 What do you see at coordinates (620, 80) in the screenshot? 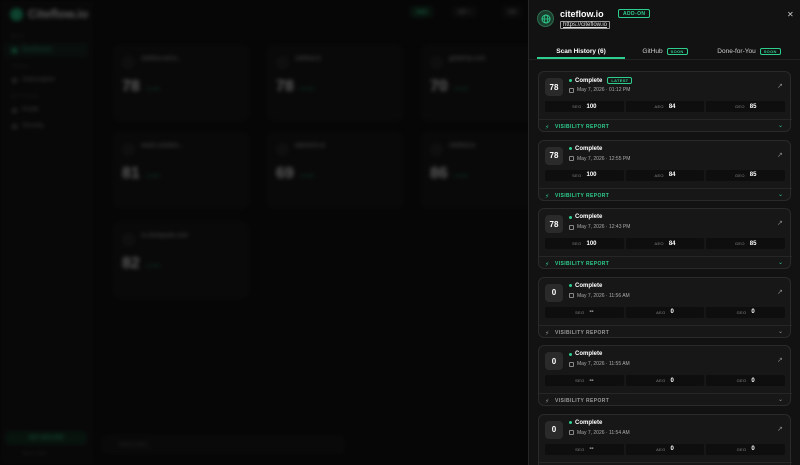
I see `latest-badge: LATEST` at bounding box center [620, 80].